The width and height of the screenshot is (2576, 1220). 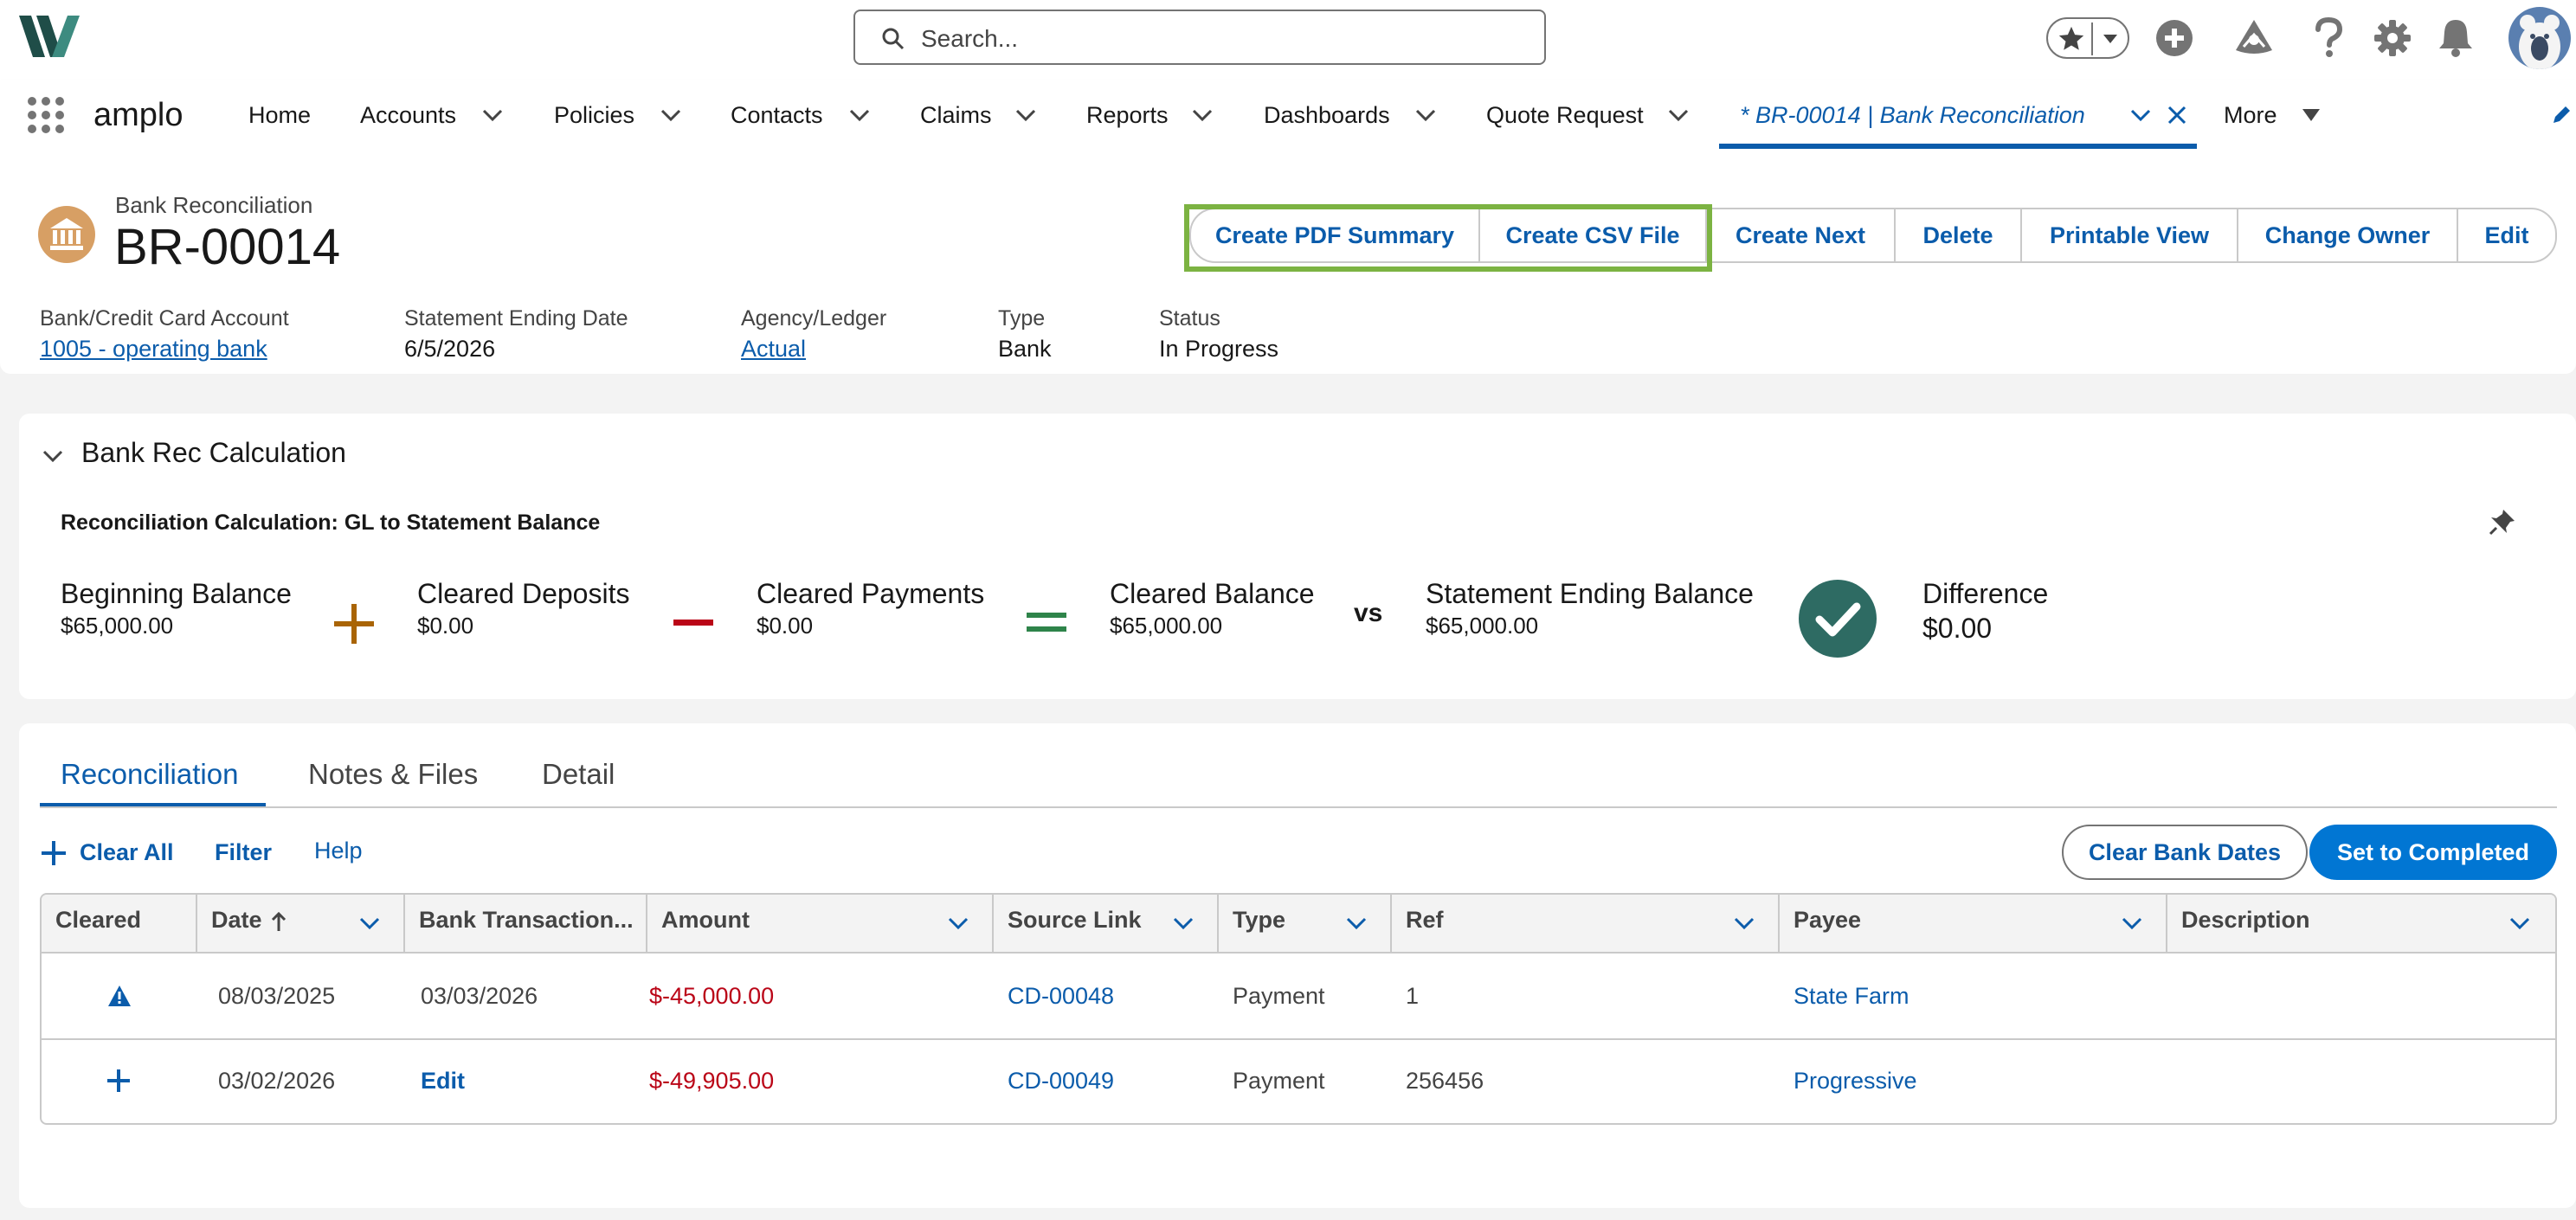 I want to click on field-label-status: Status, so click(x=1189, y=319).